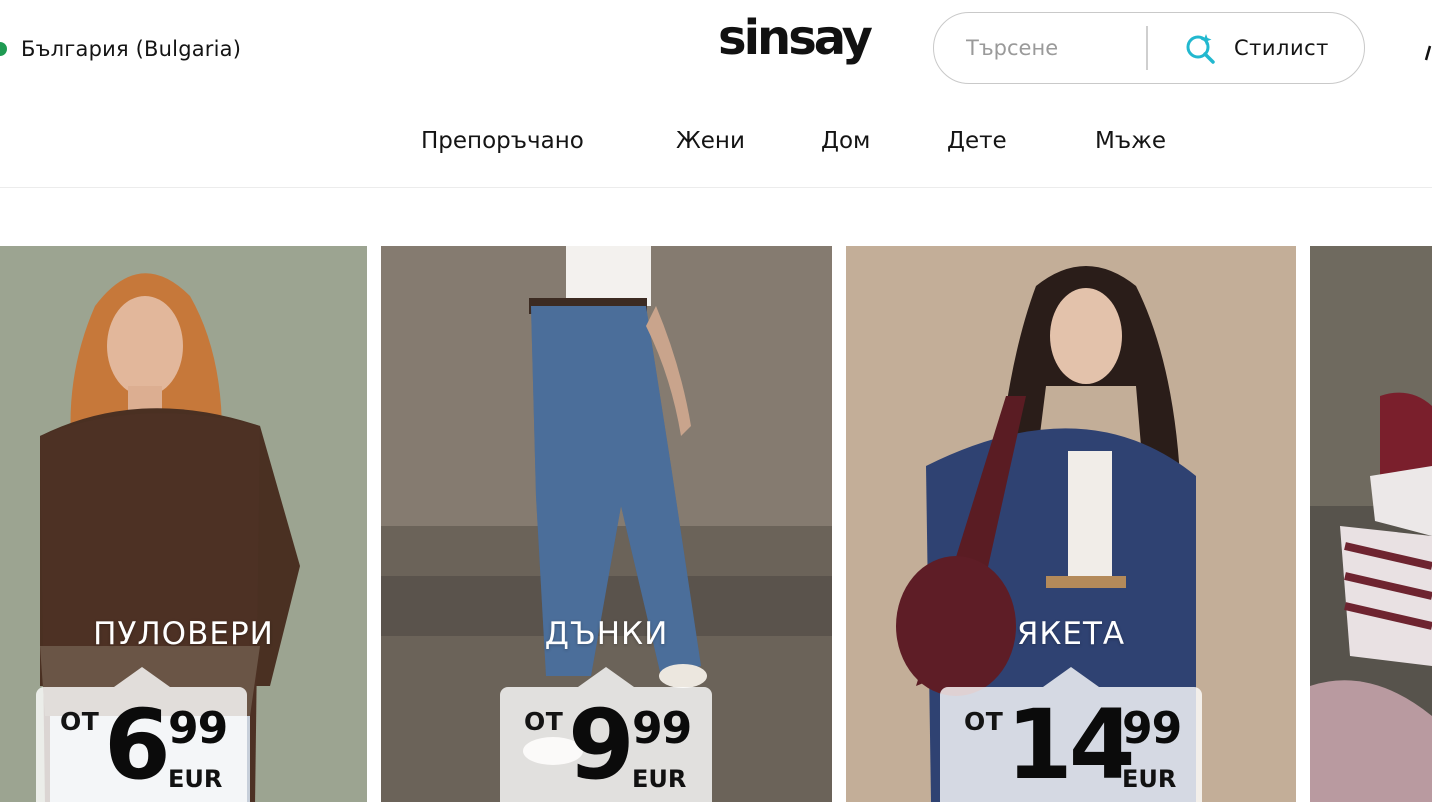 The height and width of the screenshot is (802, 1432). I want to click on search-divider, so click(1147, 48).